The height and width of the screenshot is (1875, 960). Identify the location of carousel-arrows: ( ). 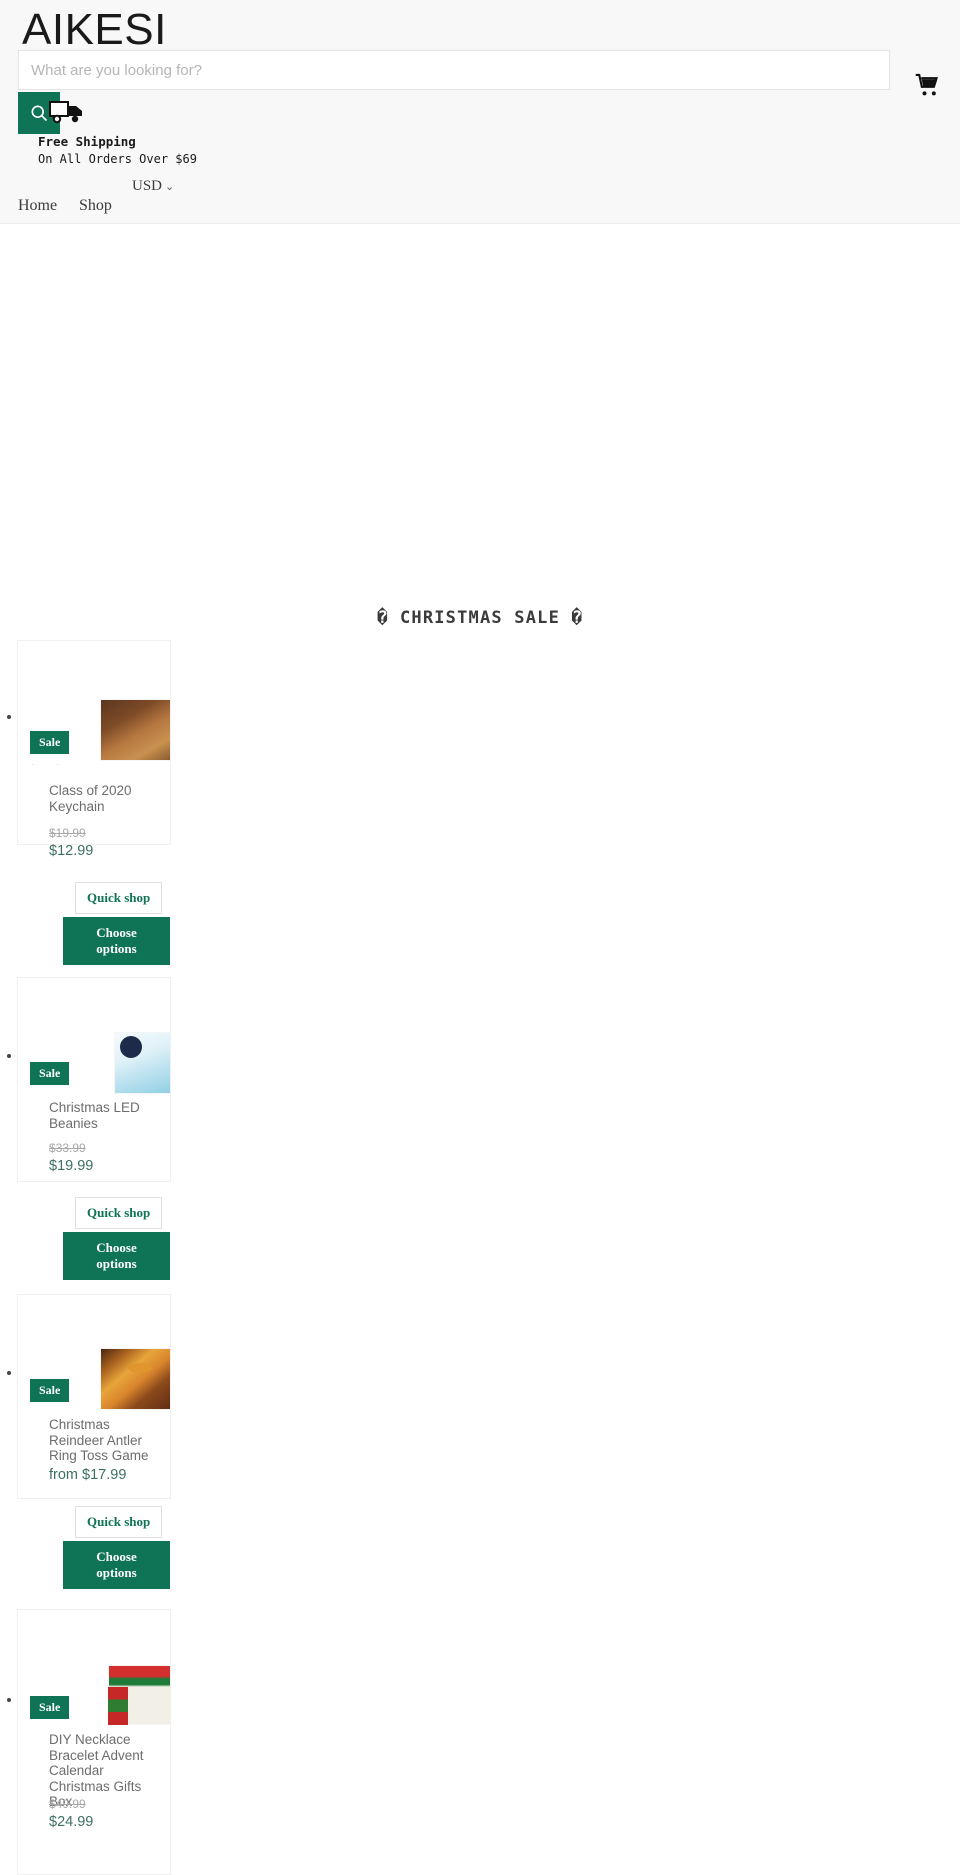
(50, 764).